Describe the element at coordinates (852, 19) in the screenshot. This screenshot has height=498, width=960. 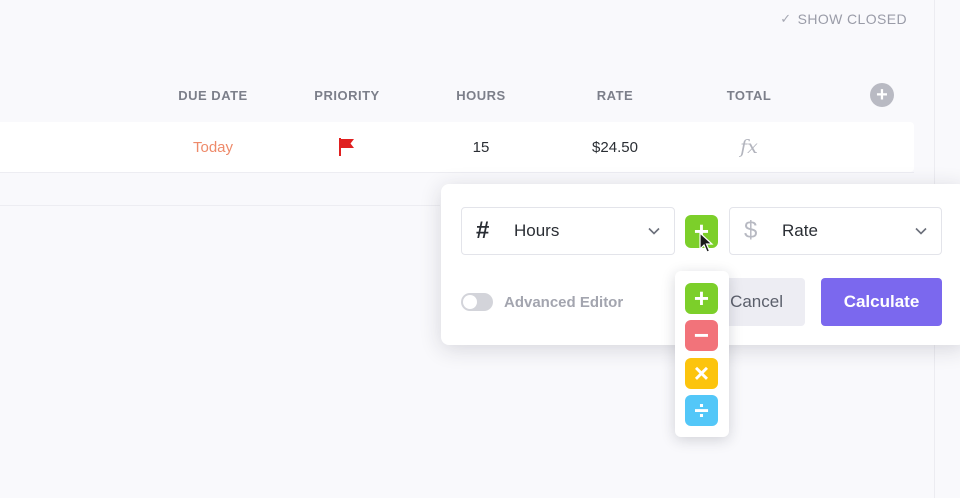
I see `show-closed-label: SHOW CLOSED` at that location.